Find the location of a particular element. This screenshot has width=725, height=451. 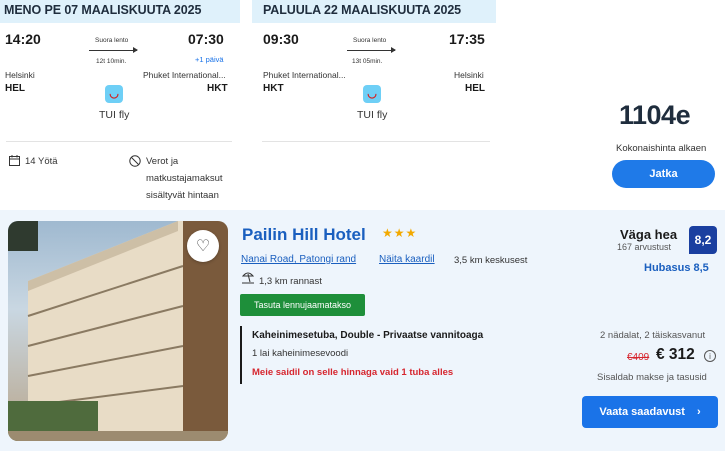

taxes-included: Sisaldab makse ja tasusid is located at coordinates (652, 377).